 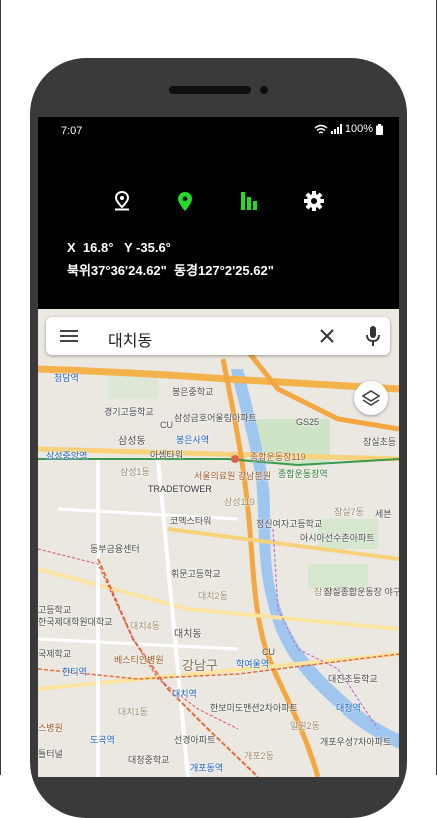 I want to click on map-label: 개포2동, so click(x=259, y=755).